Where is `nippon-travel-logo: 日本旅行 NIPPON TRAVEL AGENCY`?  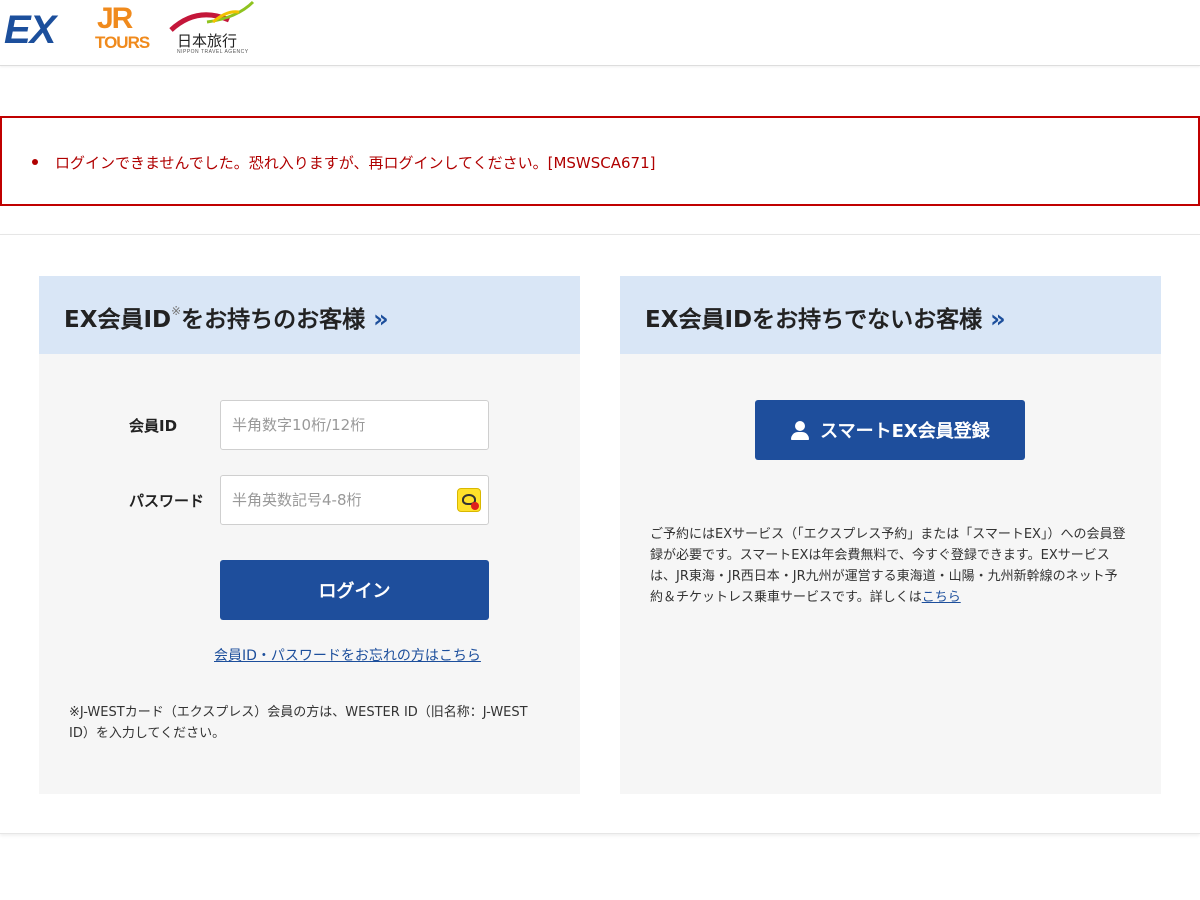 nippon-travel-logo: 日本旅行 NIPPON TRAVEL AGENCY is located at coordinates (211, 28).